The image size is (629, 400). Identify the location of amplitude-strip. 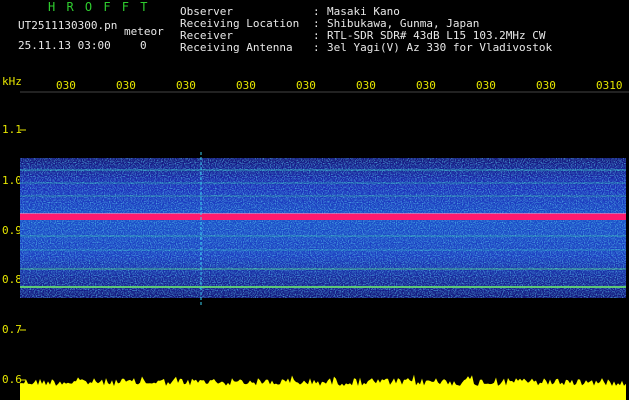
(323, 387).